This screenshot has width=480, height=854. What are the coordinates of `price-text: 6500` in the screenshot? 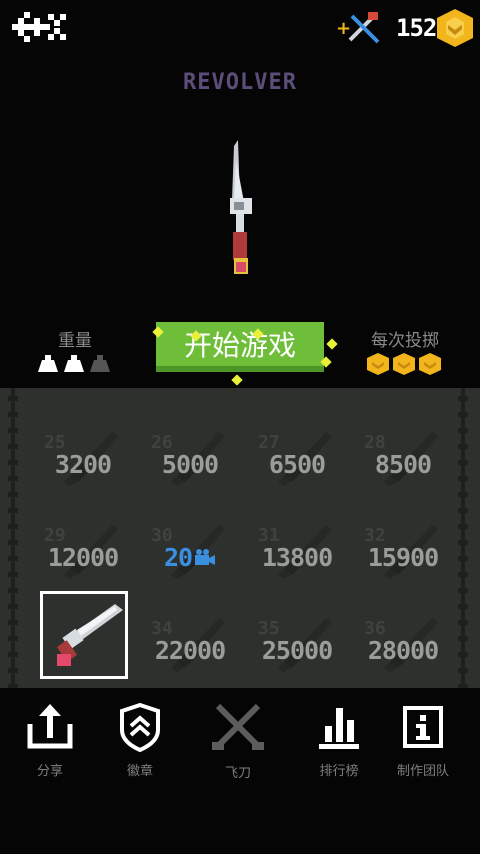 It's located at (297, 464).